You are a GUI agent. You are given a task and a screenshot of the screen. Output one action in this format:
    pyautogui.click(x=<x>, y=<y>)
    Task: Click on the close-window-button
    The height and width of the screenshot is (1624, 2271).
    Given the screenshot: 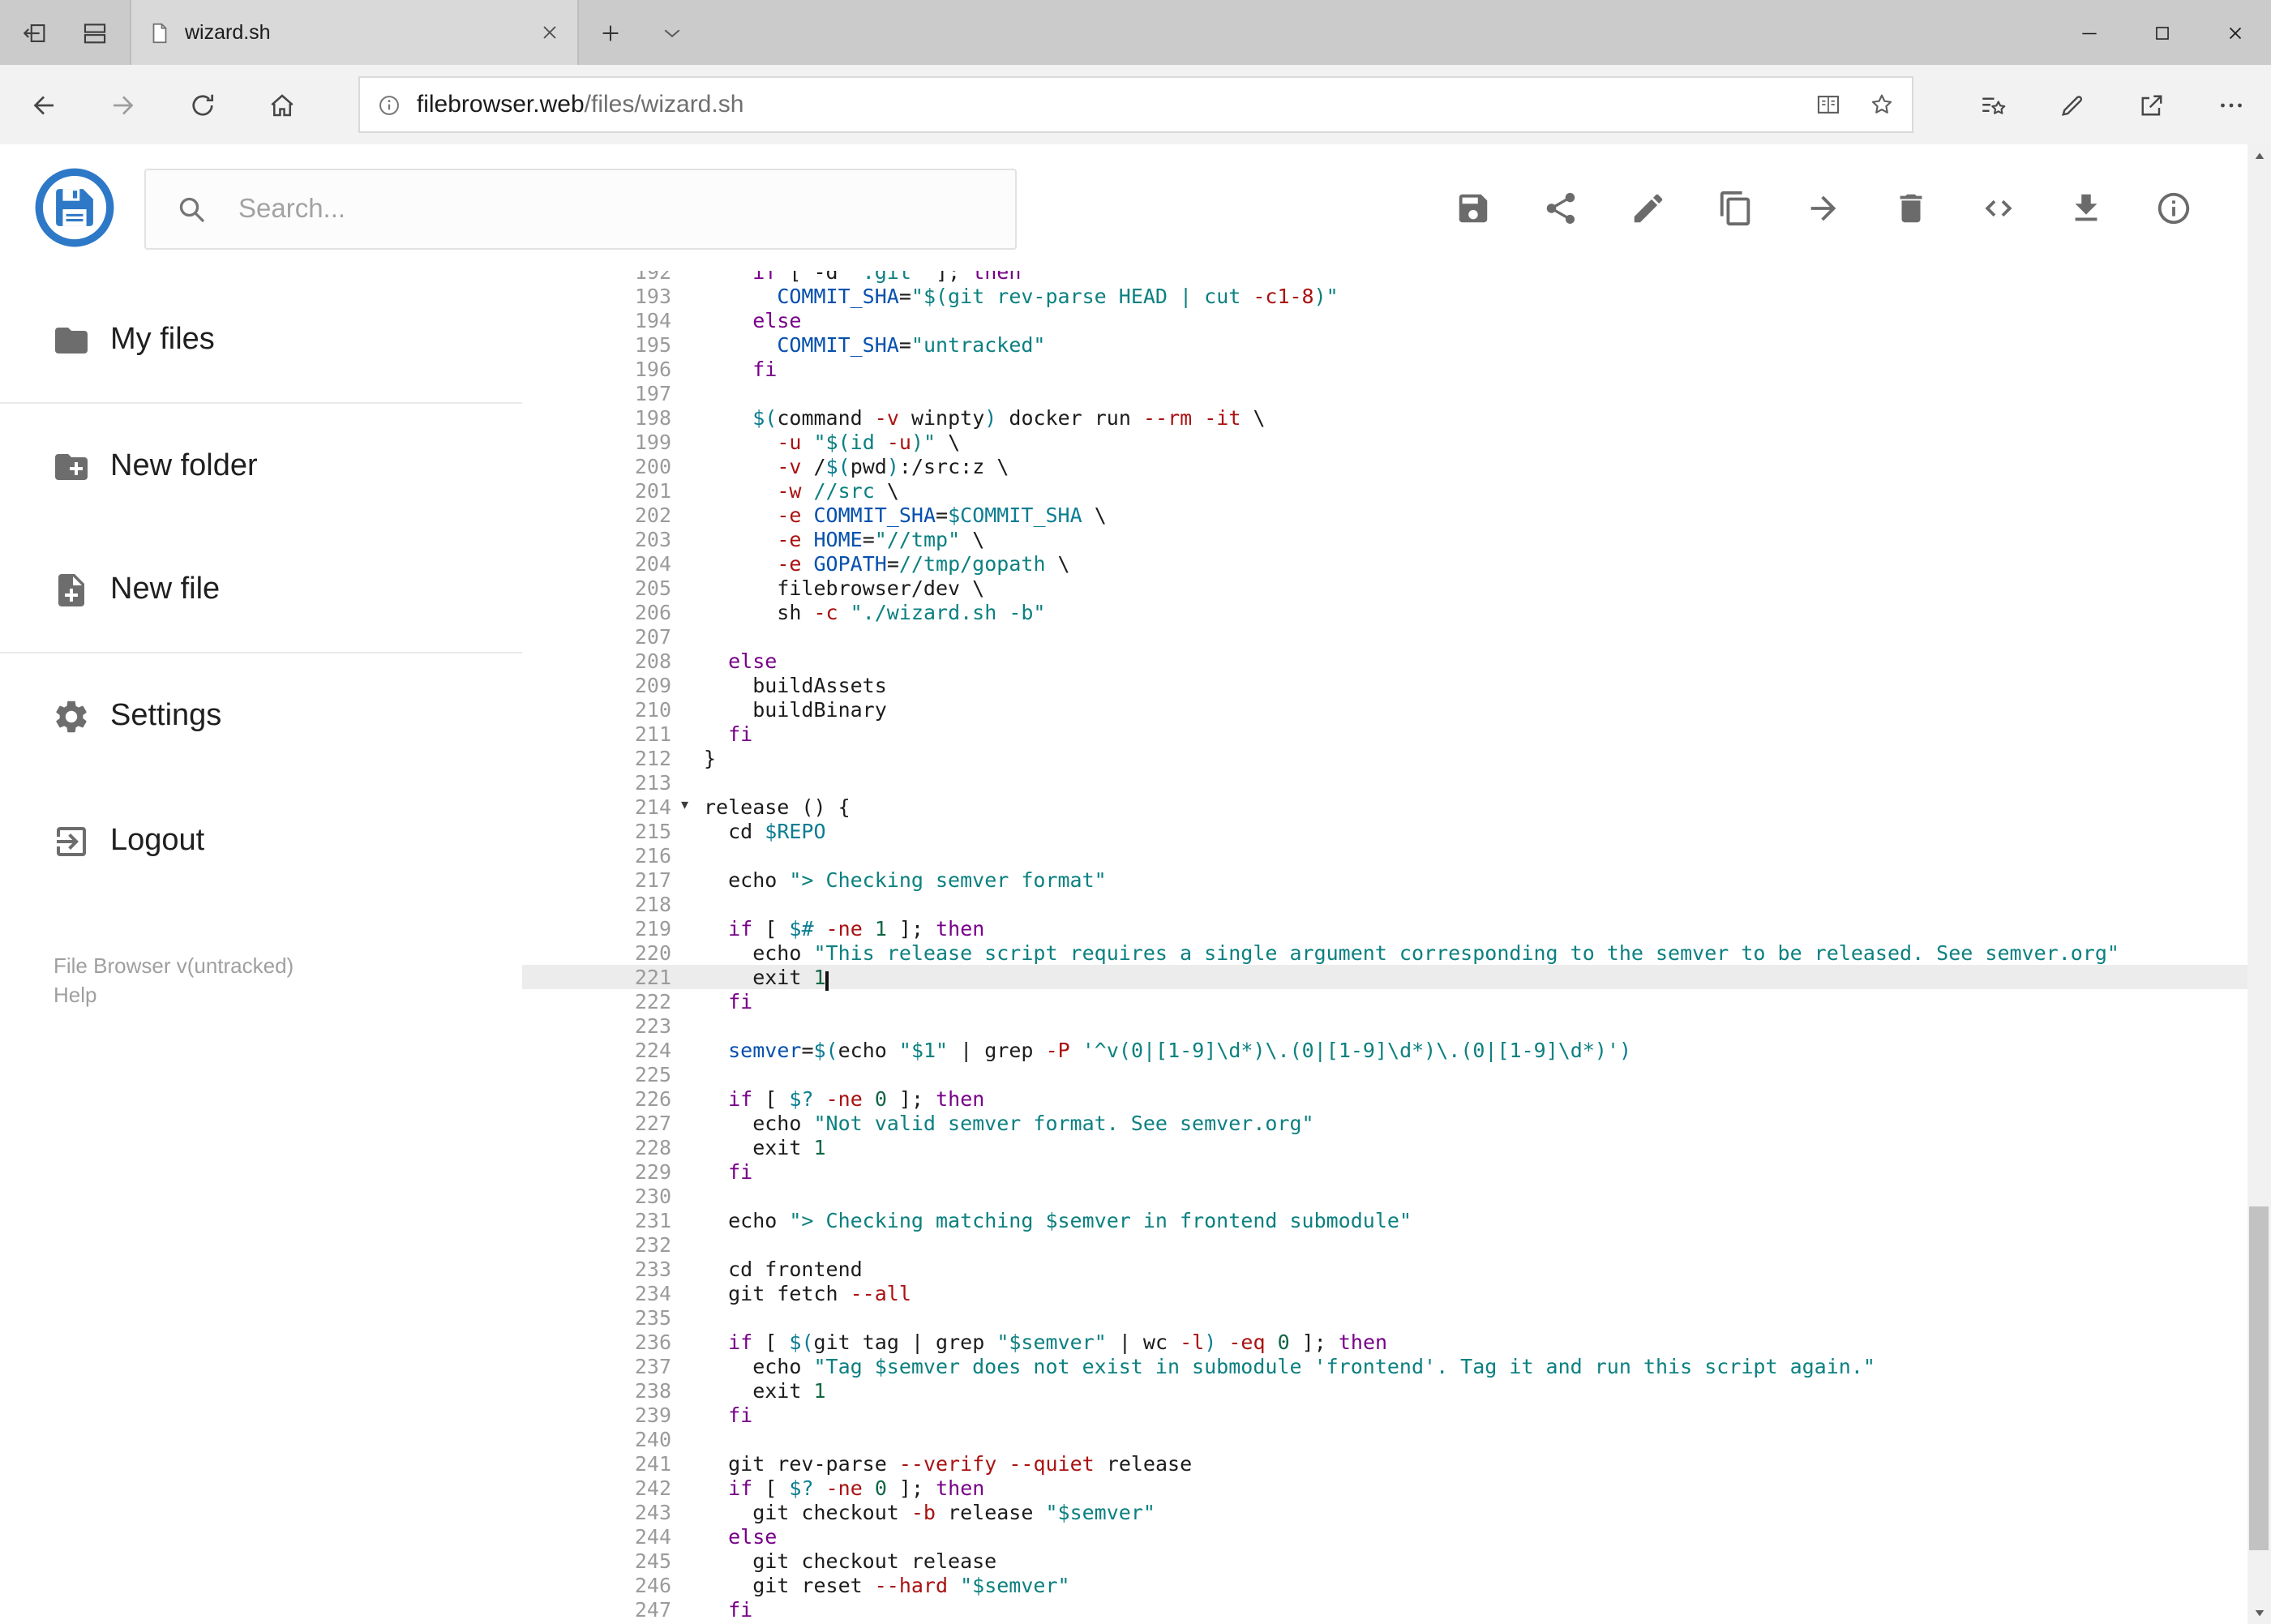 What is the action you would take?
    pyautogui.click(x=2234, y=33)
    